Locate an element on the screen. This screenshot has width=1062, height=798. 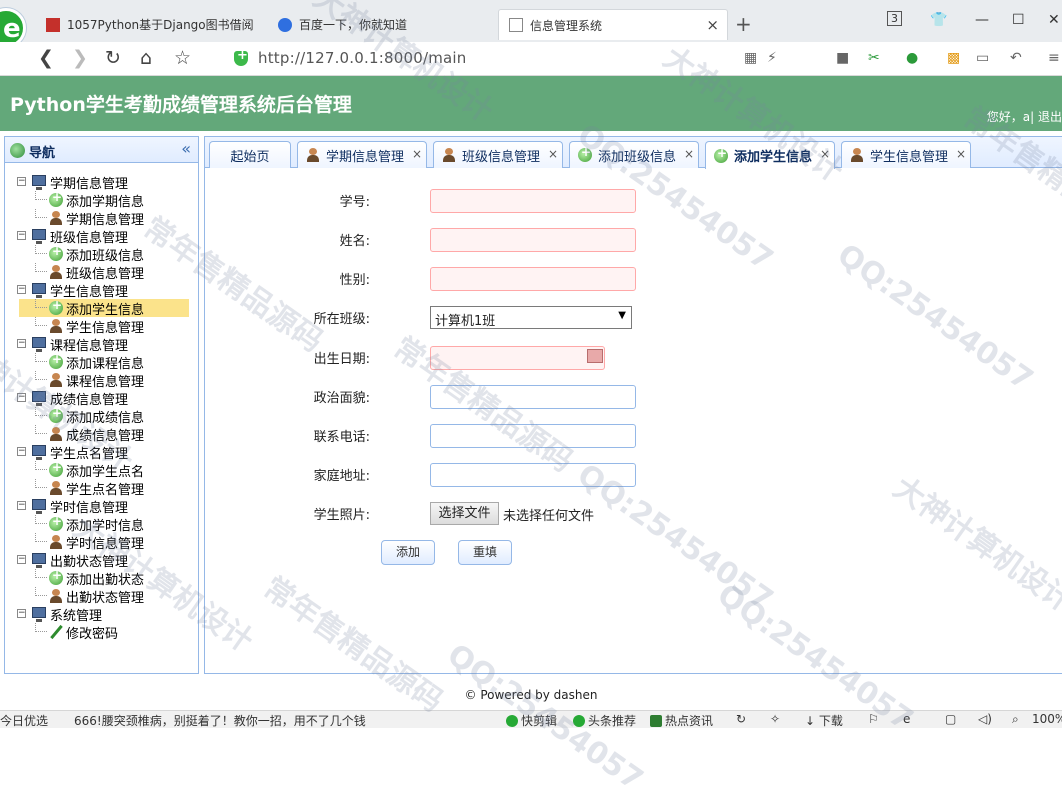
nav-item: 成绩信息管理 is located at coordinates (102, 434).